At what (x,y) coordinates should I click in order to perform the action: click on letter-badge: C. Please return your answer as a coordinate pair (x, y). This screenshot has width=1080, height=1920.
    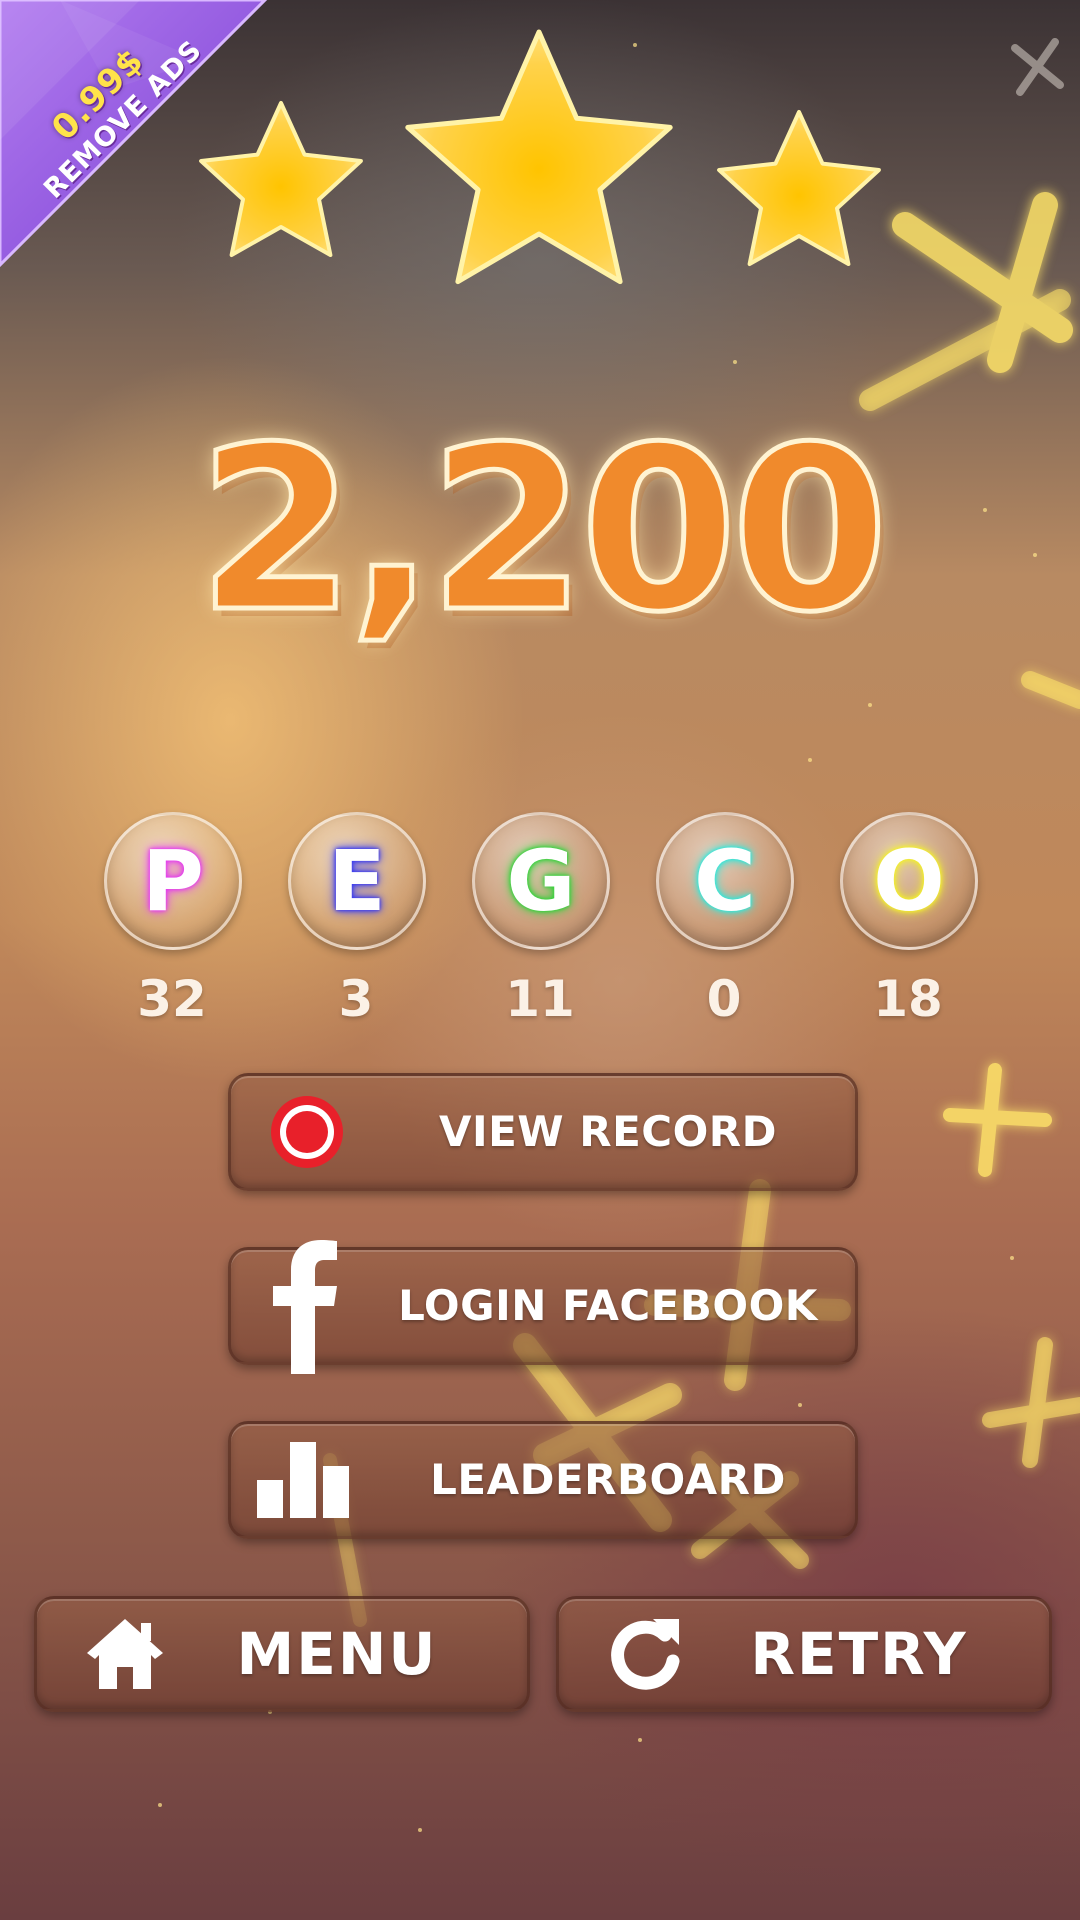
    Looking at the image, I should click on (725, 881).